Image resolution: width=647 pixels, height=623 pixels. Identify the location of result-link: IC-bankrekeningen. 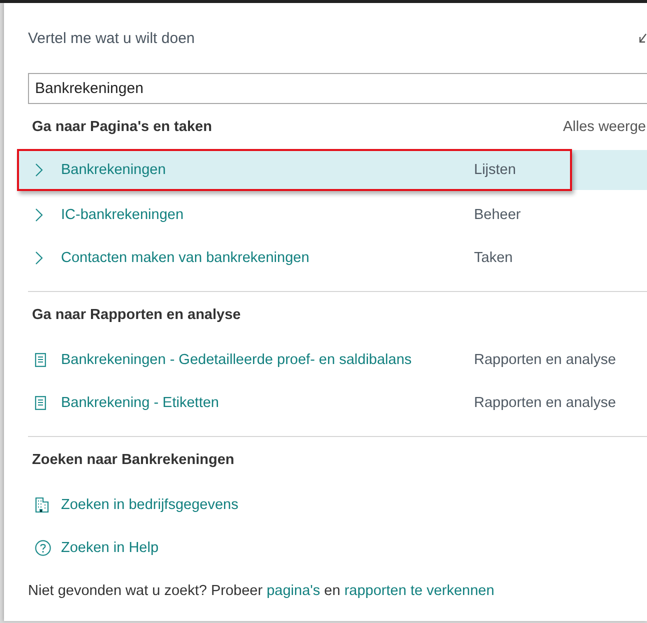
(122, 214).